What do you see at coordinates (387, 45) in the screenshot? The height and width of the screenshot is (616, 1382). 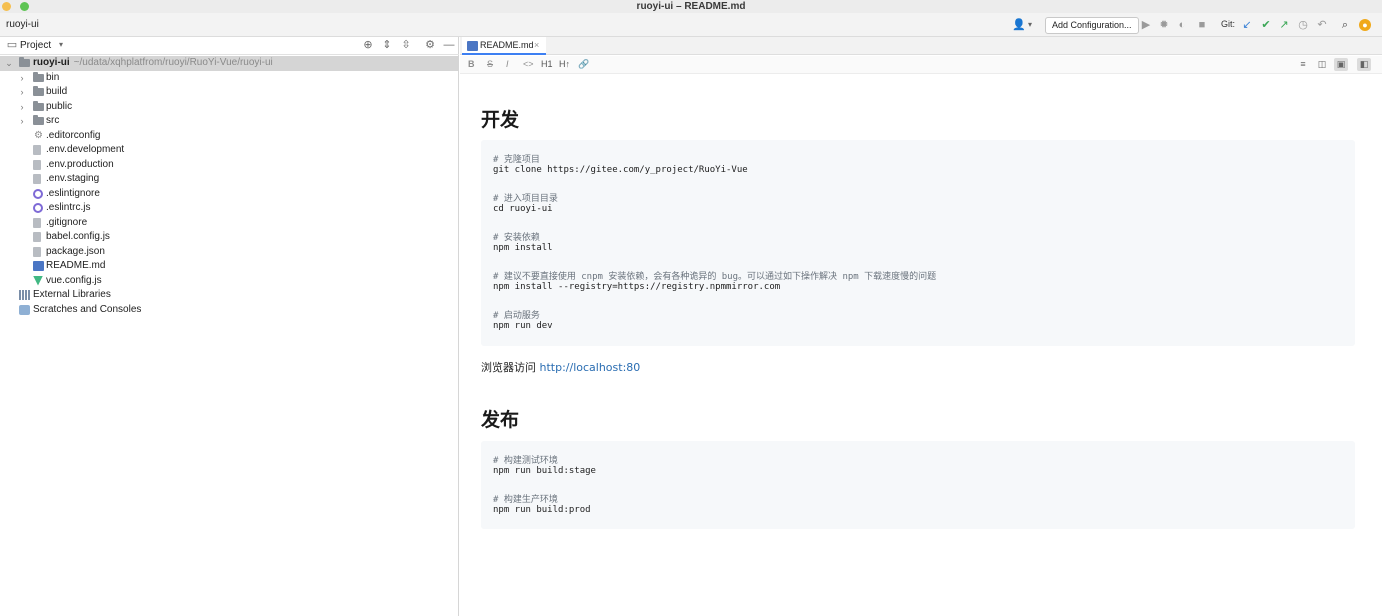 I see `expand-all-icon: ⇕` at bounding box center [387, 45].